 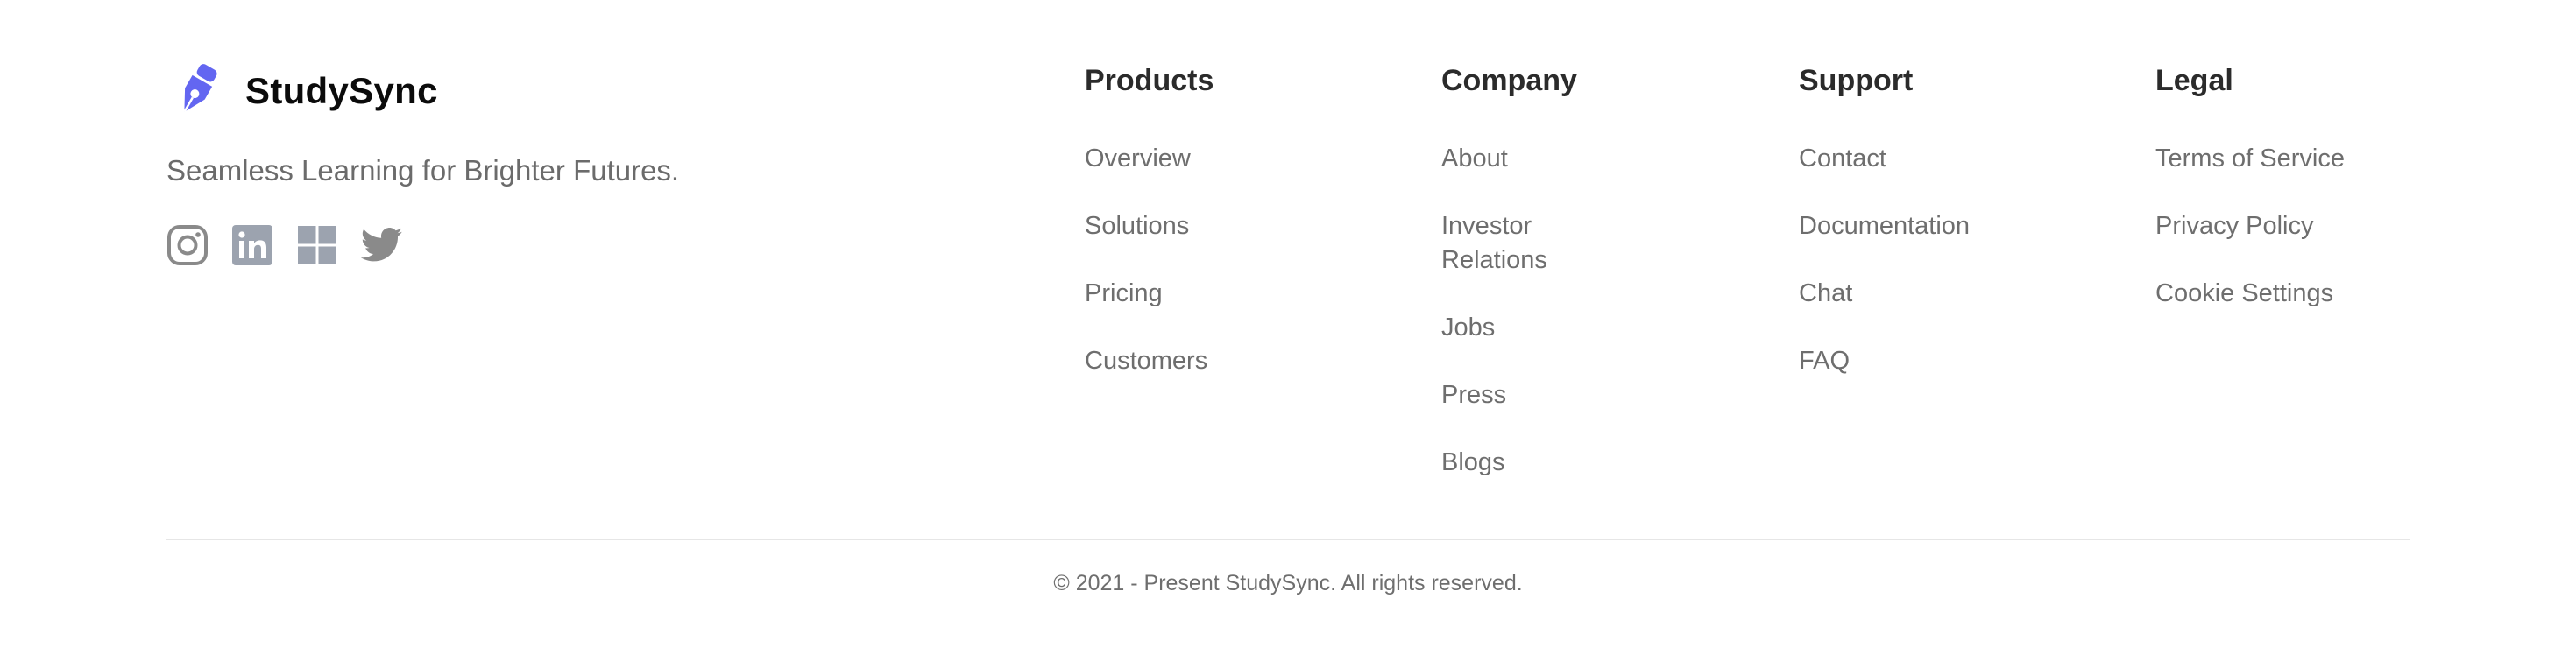 What do you see at coordinates (382, 245) in the screenshot?
I see `twitter-icon` at bounding box center [382, 245].